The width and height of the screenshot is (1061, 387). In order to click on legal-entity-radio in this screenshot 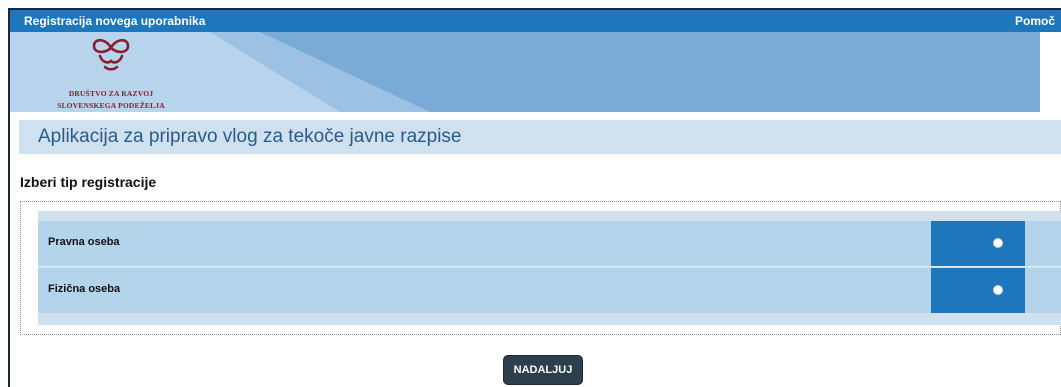, I will do `click(998, 243)`.